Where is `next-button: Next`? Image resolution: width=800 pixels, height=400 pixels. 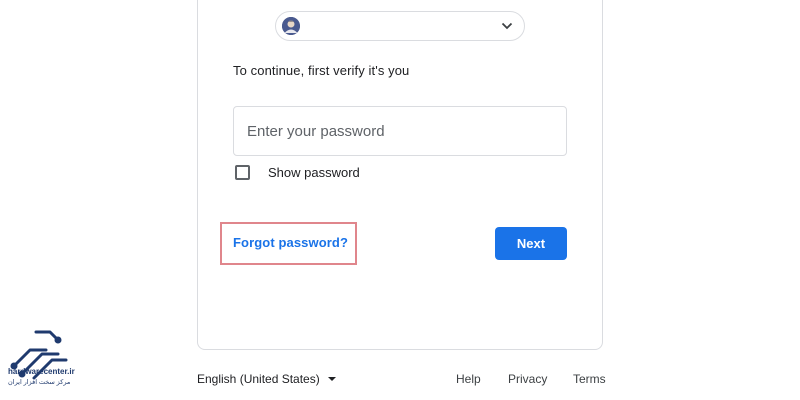
next-button: Next is located at coordinates (531, 243).